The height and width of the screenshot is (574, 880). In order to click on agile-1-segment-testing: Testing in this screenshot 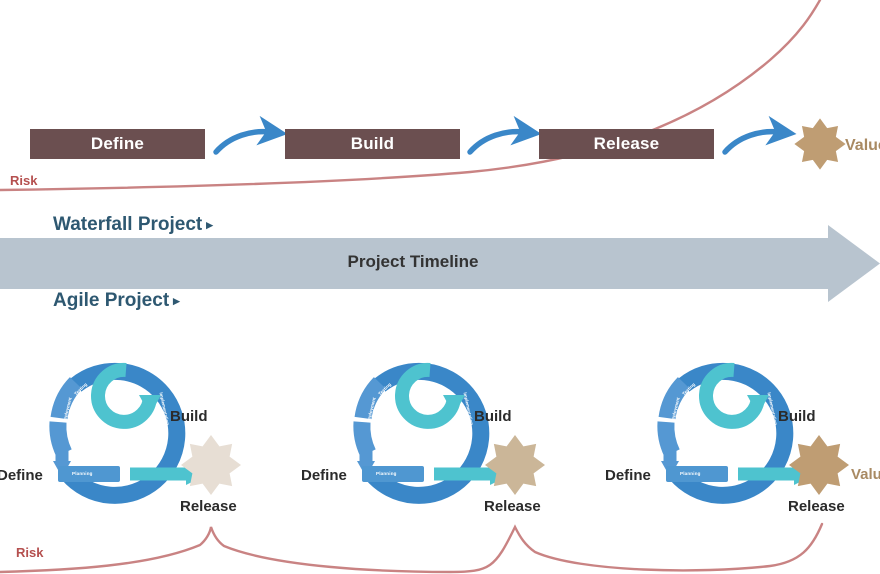, I will do `click(81, 389)`.